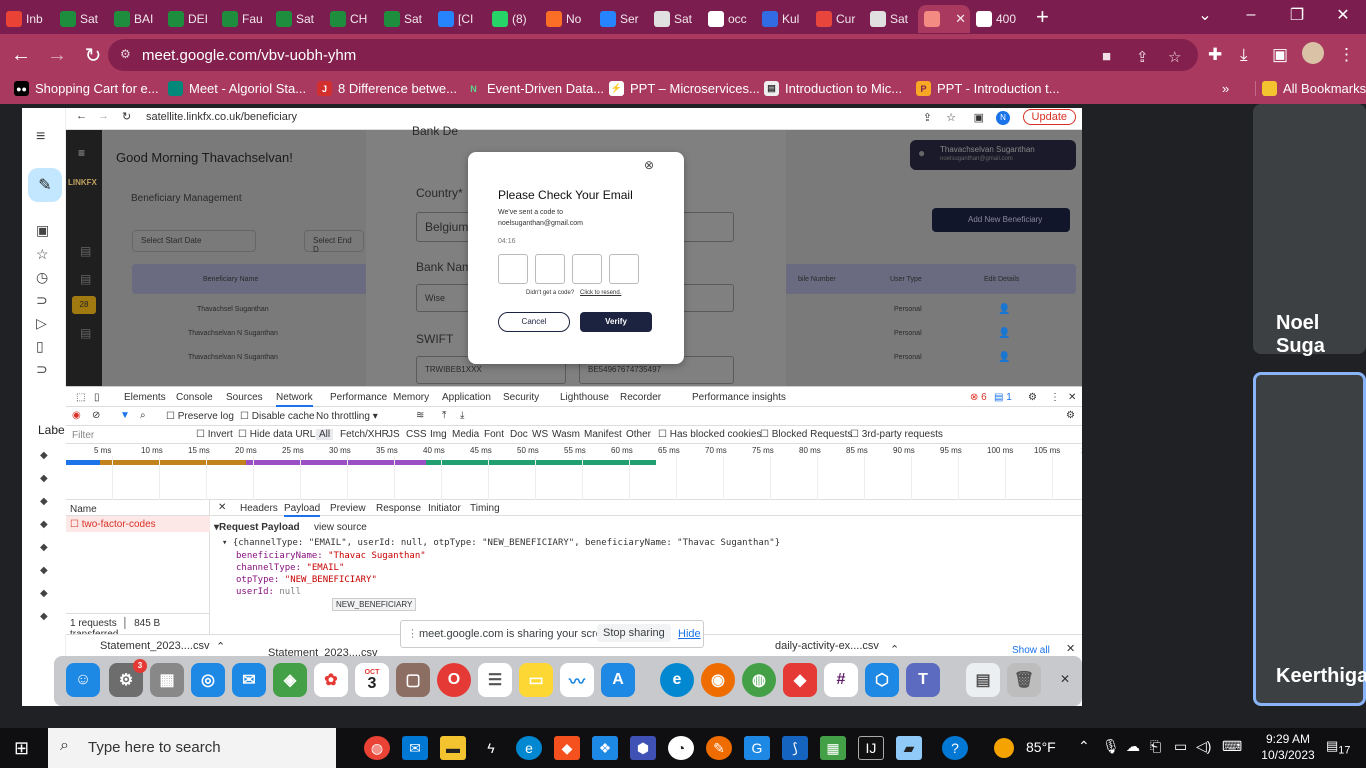 This screenshot has width=1366, height=768. I want to click on browser-tab: ✕, so click(944, 19).